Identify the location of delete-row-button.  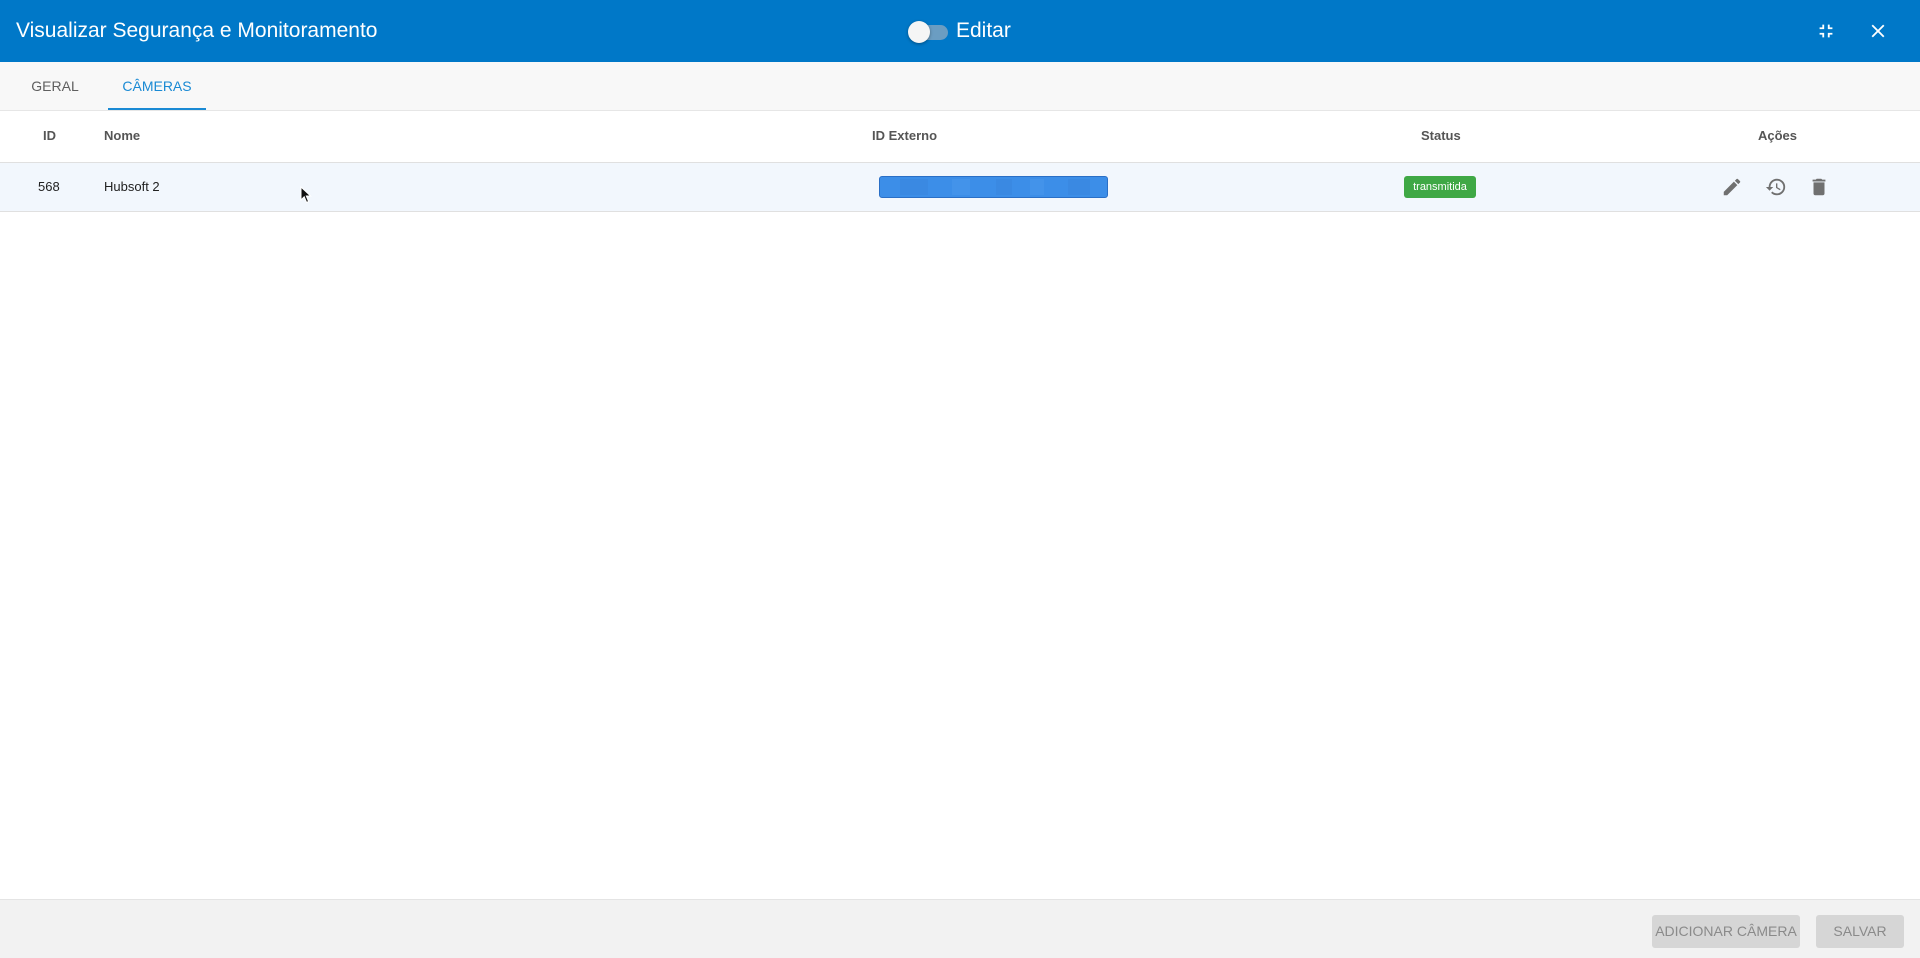
(1819, 187).